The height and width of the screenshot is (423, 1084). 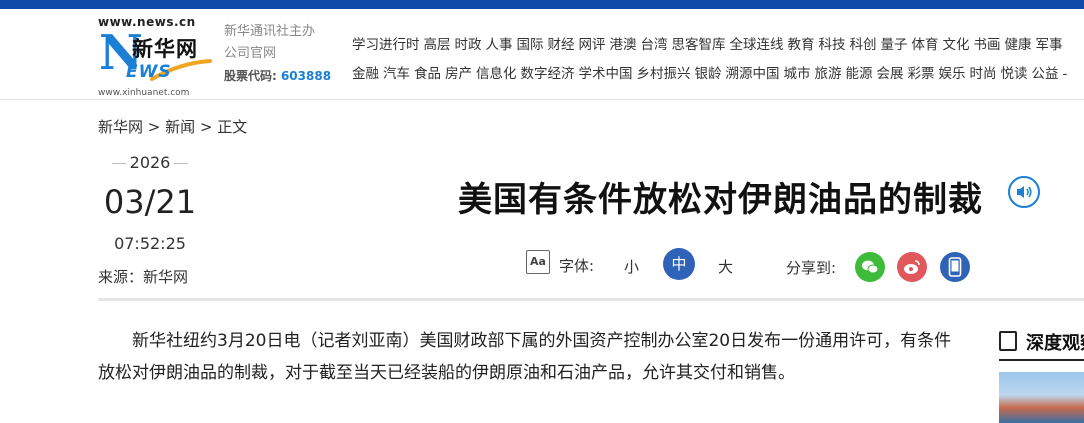 I want to click on font-medium-button: 中, so click(x=679, y=264).